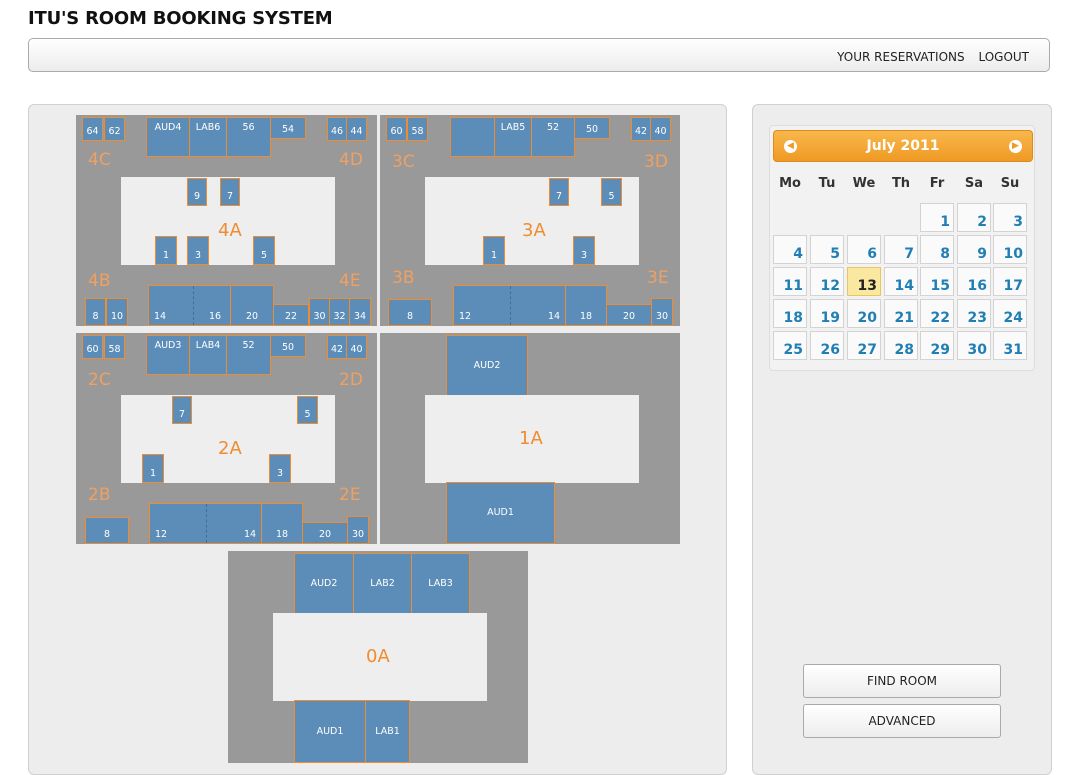 This screenshot has width=1083, height=775. Describe the element at coordinates (974, 217) in the screenshot. I see `calendar-day-2: 2` at that location.